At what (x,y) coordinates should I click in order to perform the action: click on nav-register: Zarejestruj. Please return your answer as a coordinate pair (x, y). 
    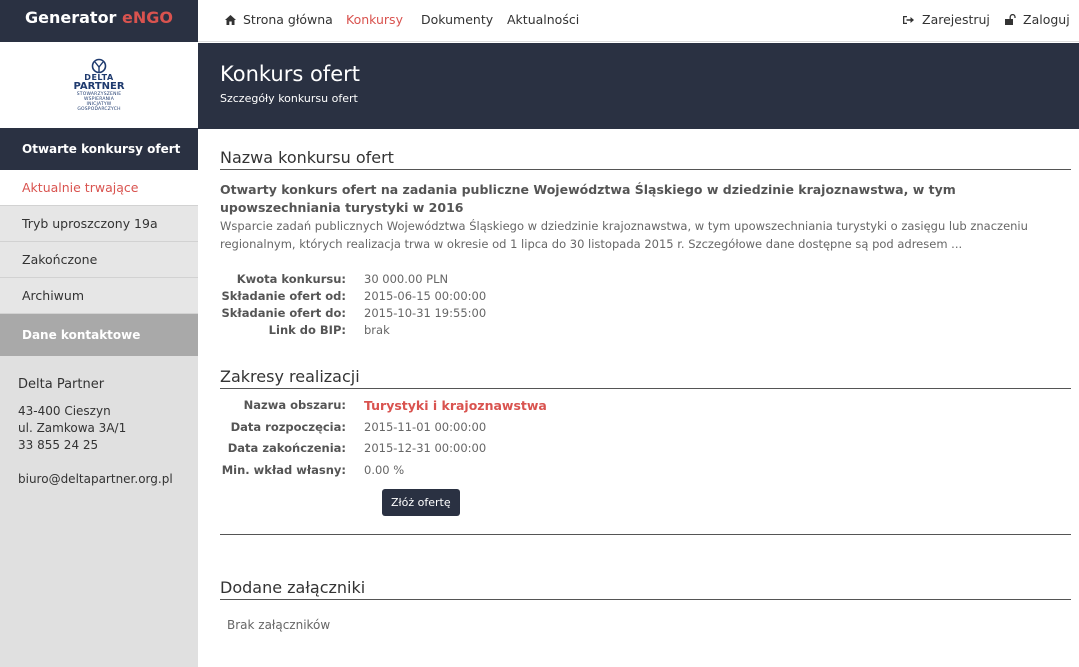
    Looking at the image, I should click on (946, 19).